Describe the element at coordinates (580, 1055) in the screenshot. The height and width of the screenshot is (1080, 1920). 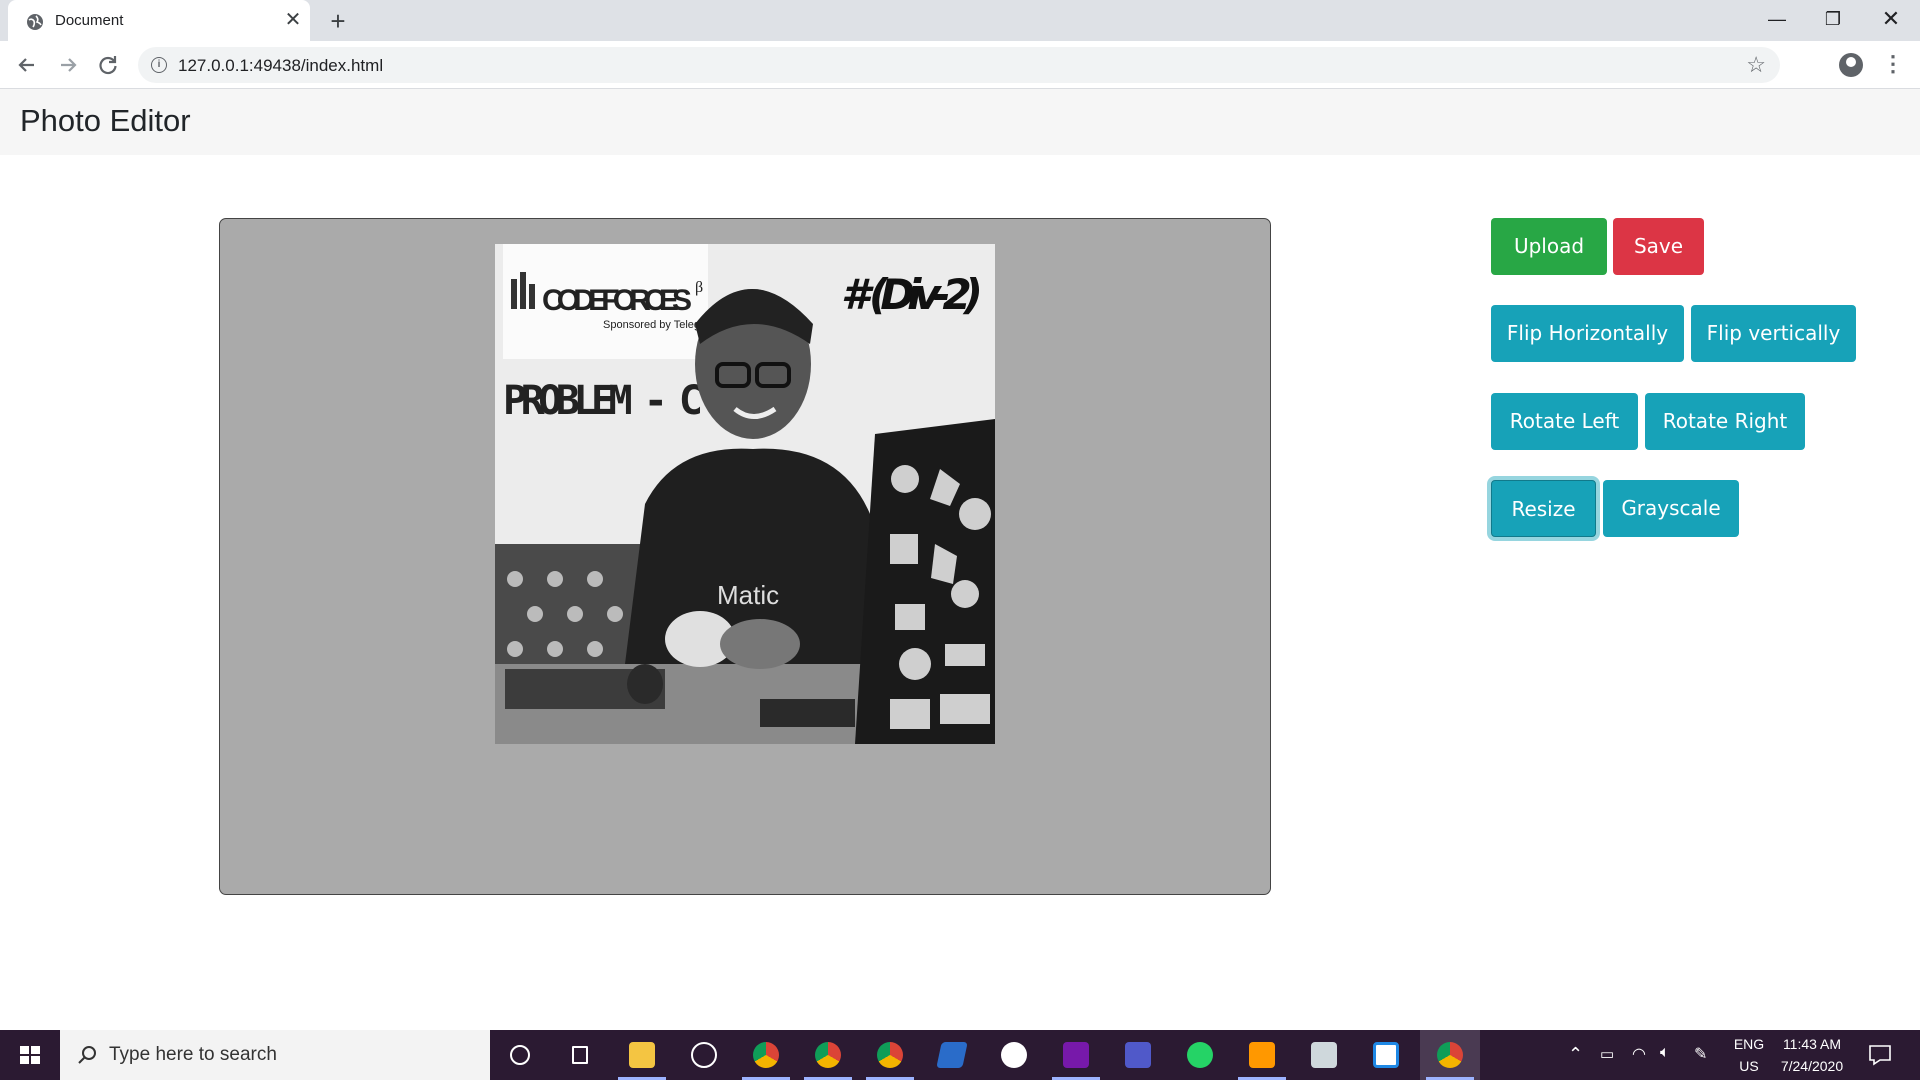
I see `task-view-icon` at that location.